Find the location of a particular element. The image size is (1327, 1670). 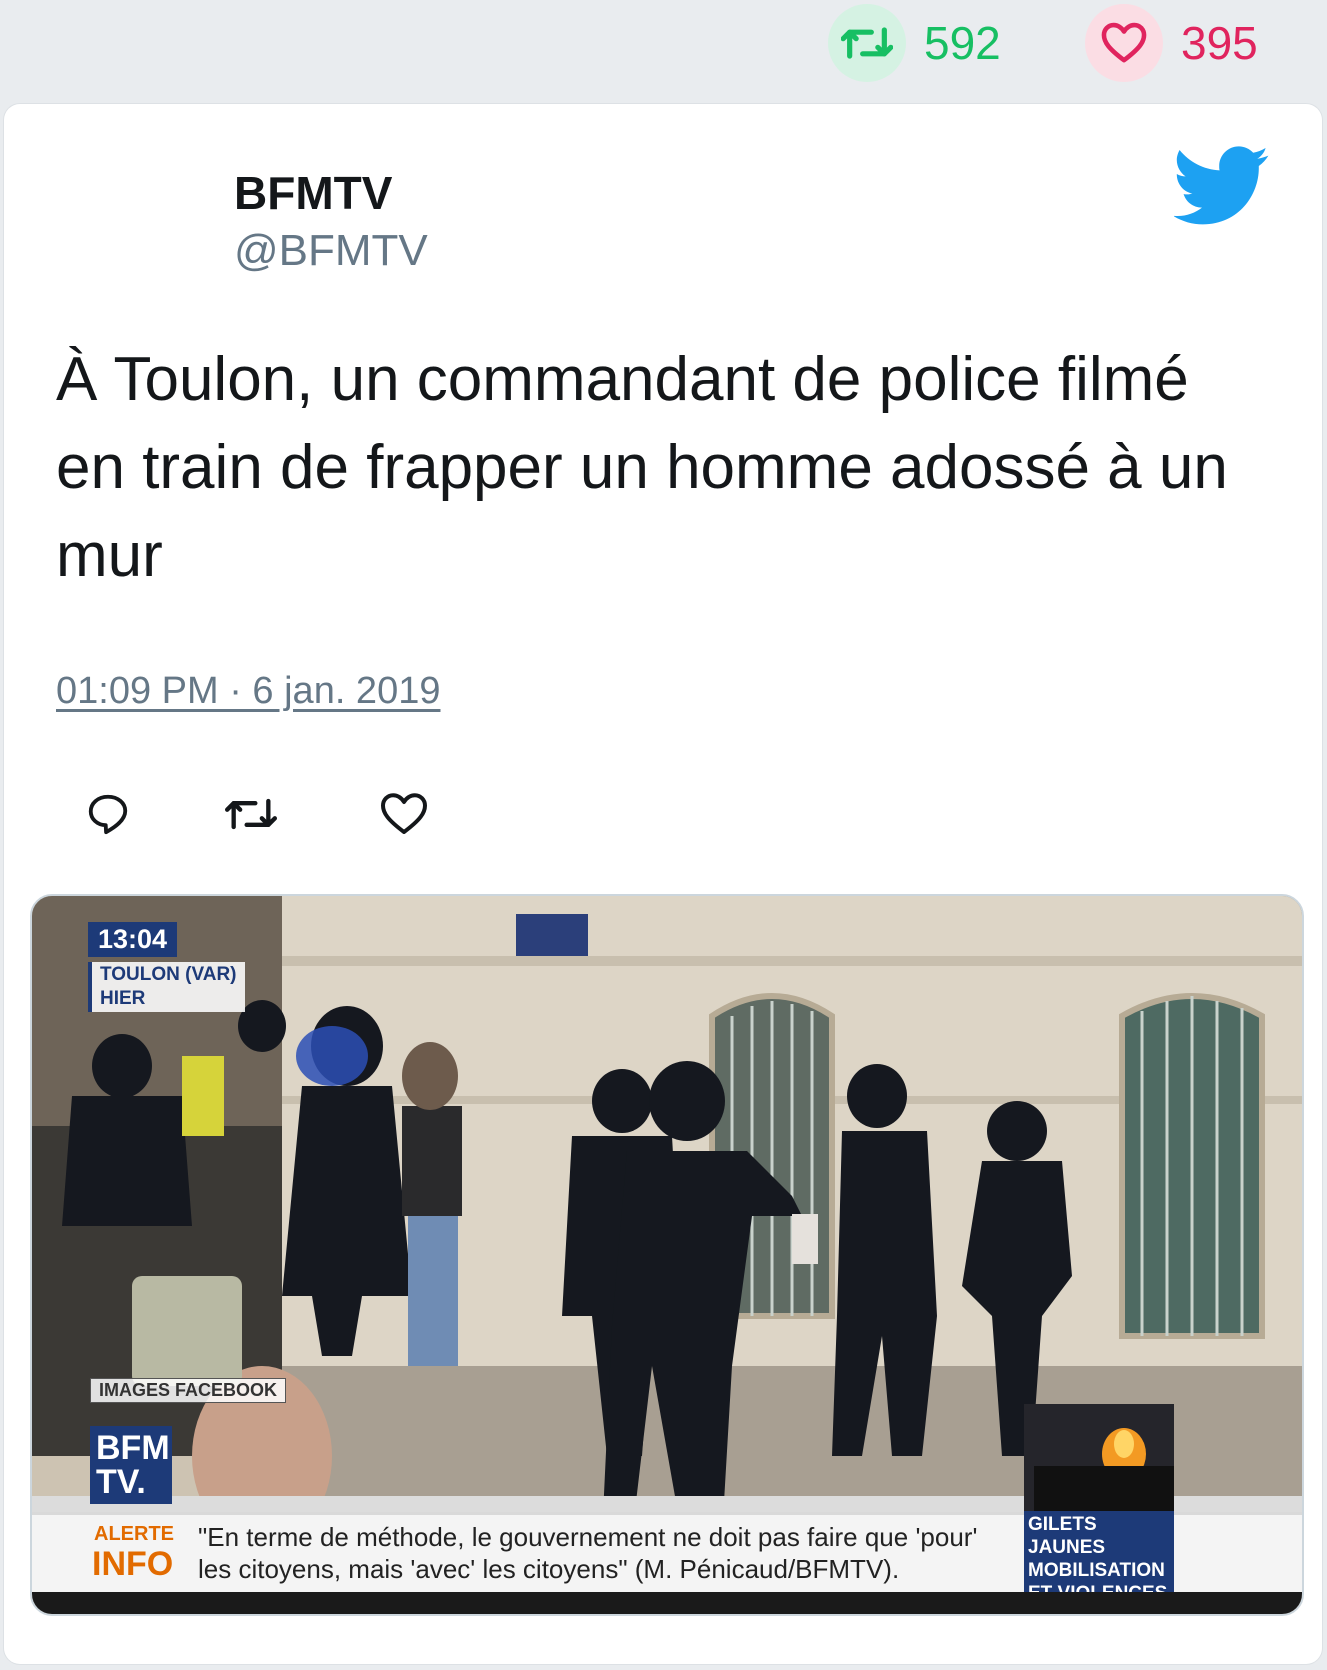

reply-button is located at coordinates (108, 814).